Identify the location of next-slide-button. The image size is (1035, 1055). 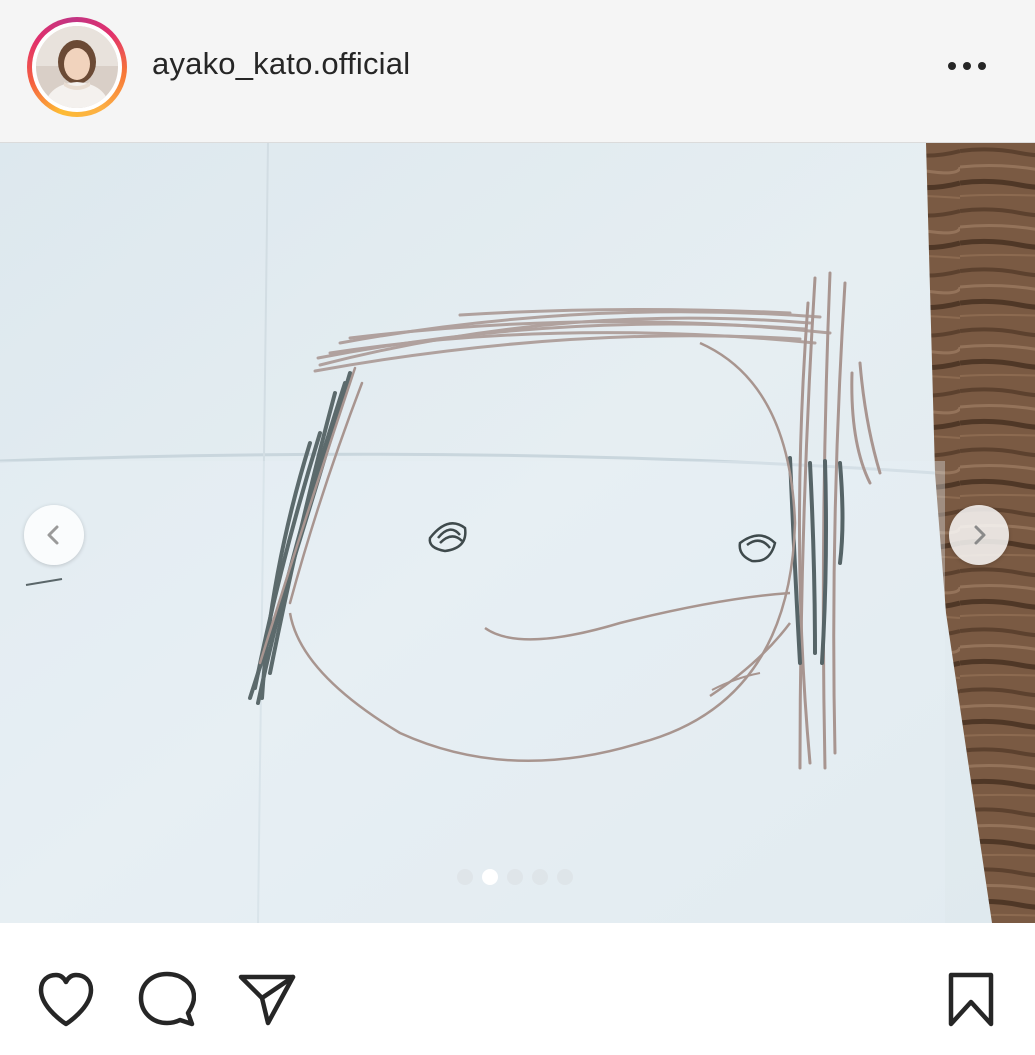
(979, 535).